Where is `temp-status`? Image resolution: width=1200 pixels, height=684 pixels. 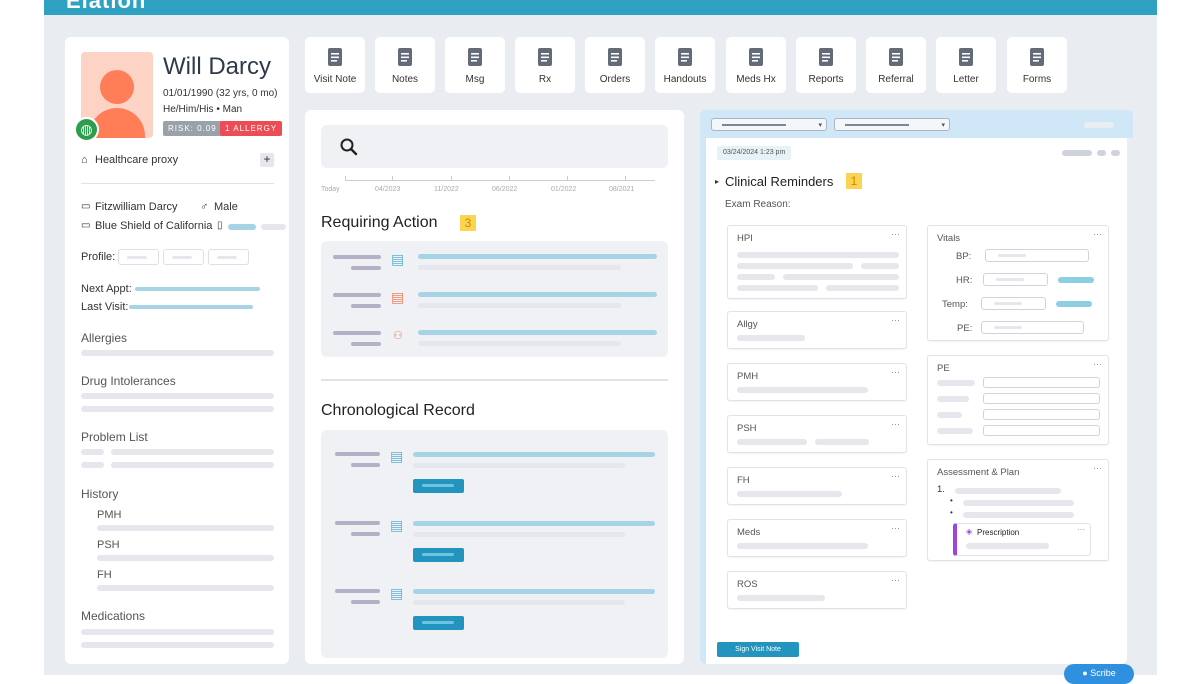
temp-status is located at coordinates (1074, 304).